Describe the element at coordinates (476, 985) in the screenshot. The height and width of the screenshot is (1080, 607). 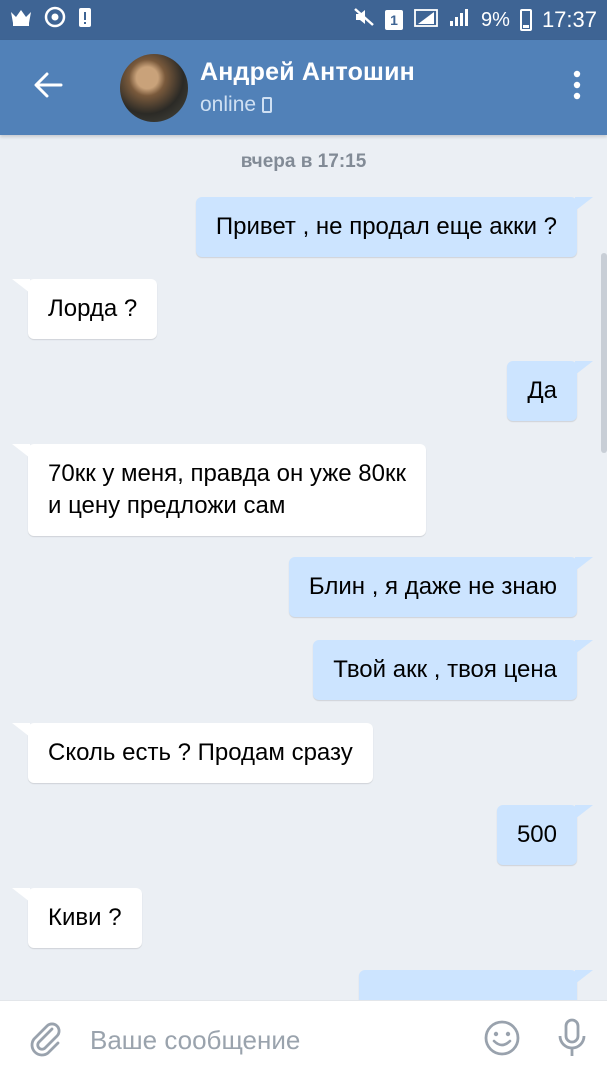
I see `message-outgoing-partial` at that location.